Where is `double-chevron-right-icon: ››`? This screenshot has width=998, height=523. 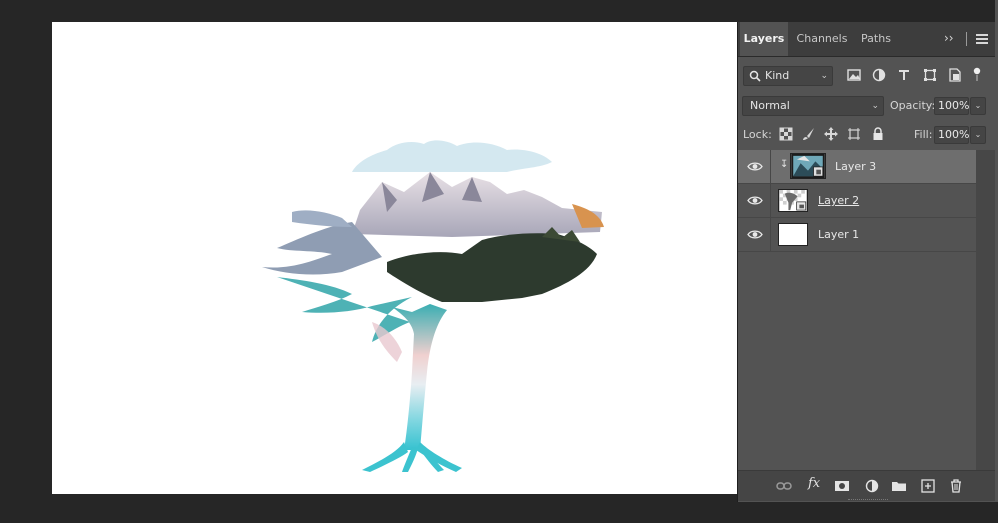 double-chevron-right-icon: ›› is located at coordinates (951, 38).